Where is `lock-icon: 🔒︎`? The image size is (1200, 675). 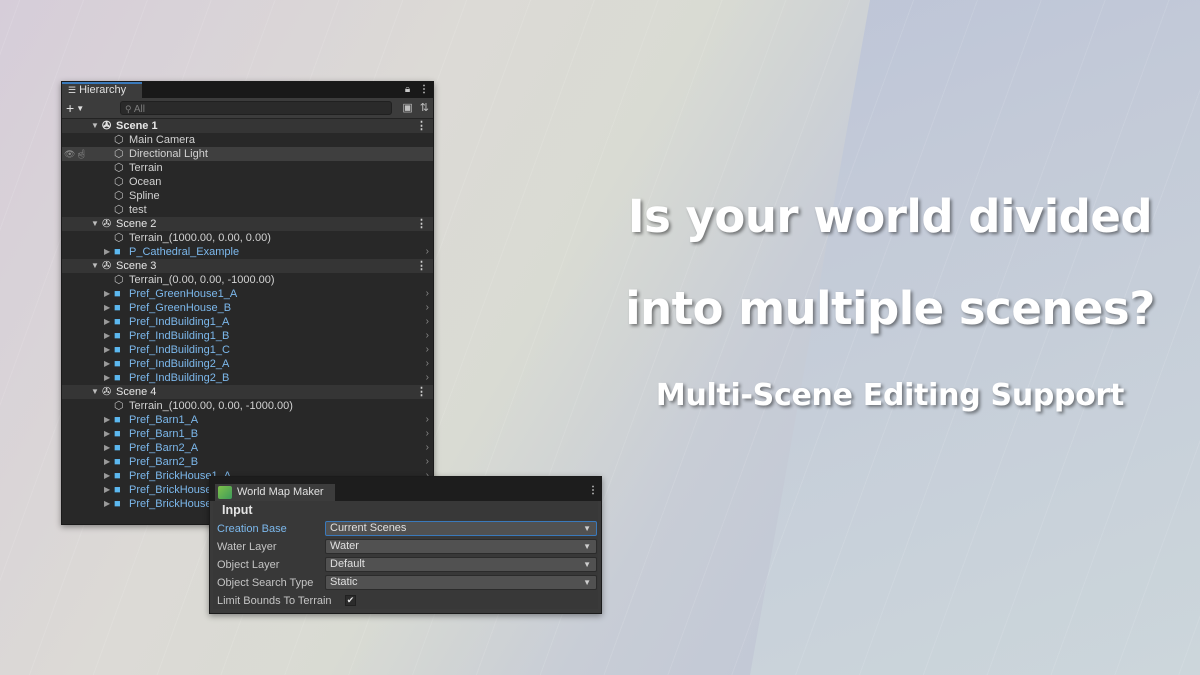 lock-icon: 🔒︎ is located at coordinates (407, 89).